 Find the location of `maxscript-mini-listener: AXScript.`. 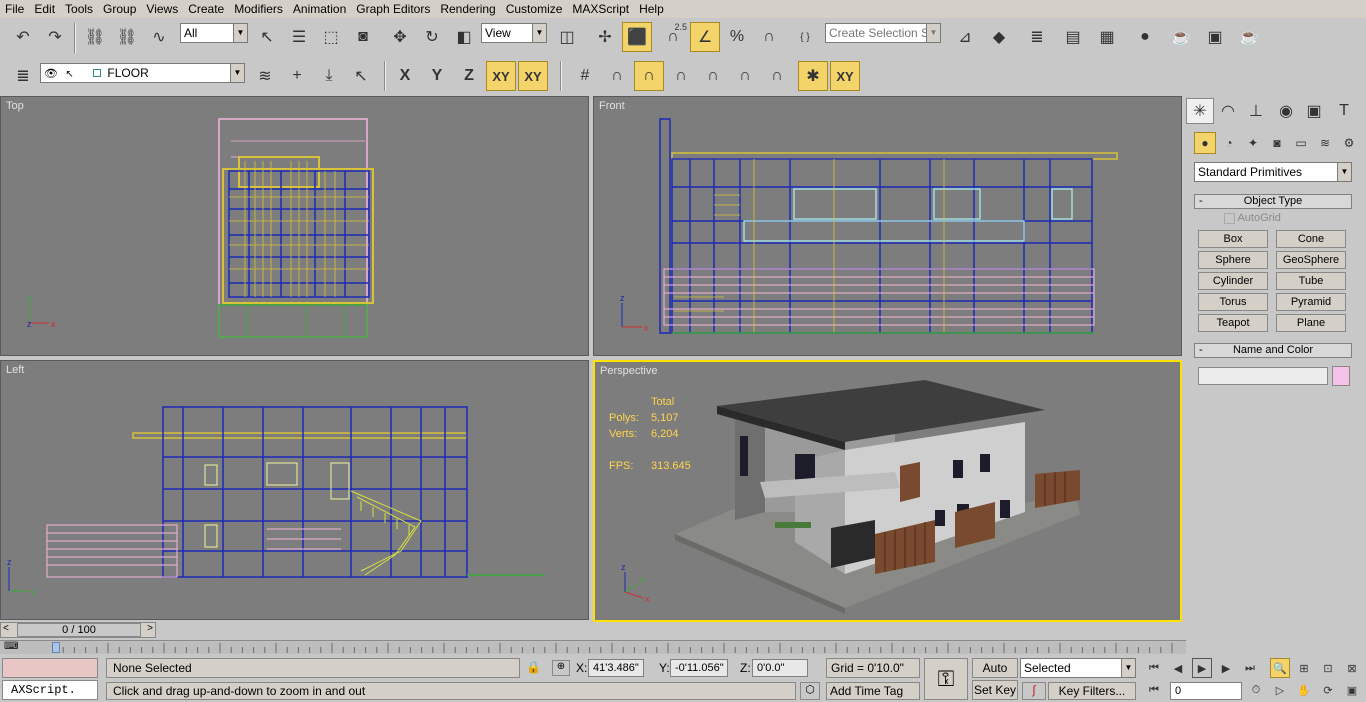

maxscript-mini-listener: AXScript. is located at coordinates (50, 690).